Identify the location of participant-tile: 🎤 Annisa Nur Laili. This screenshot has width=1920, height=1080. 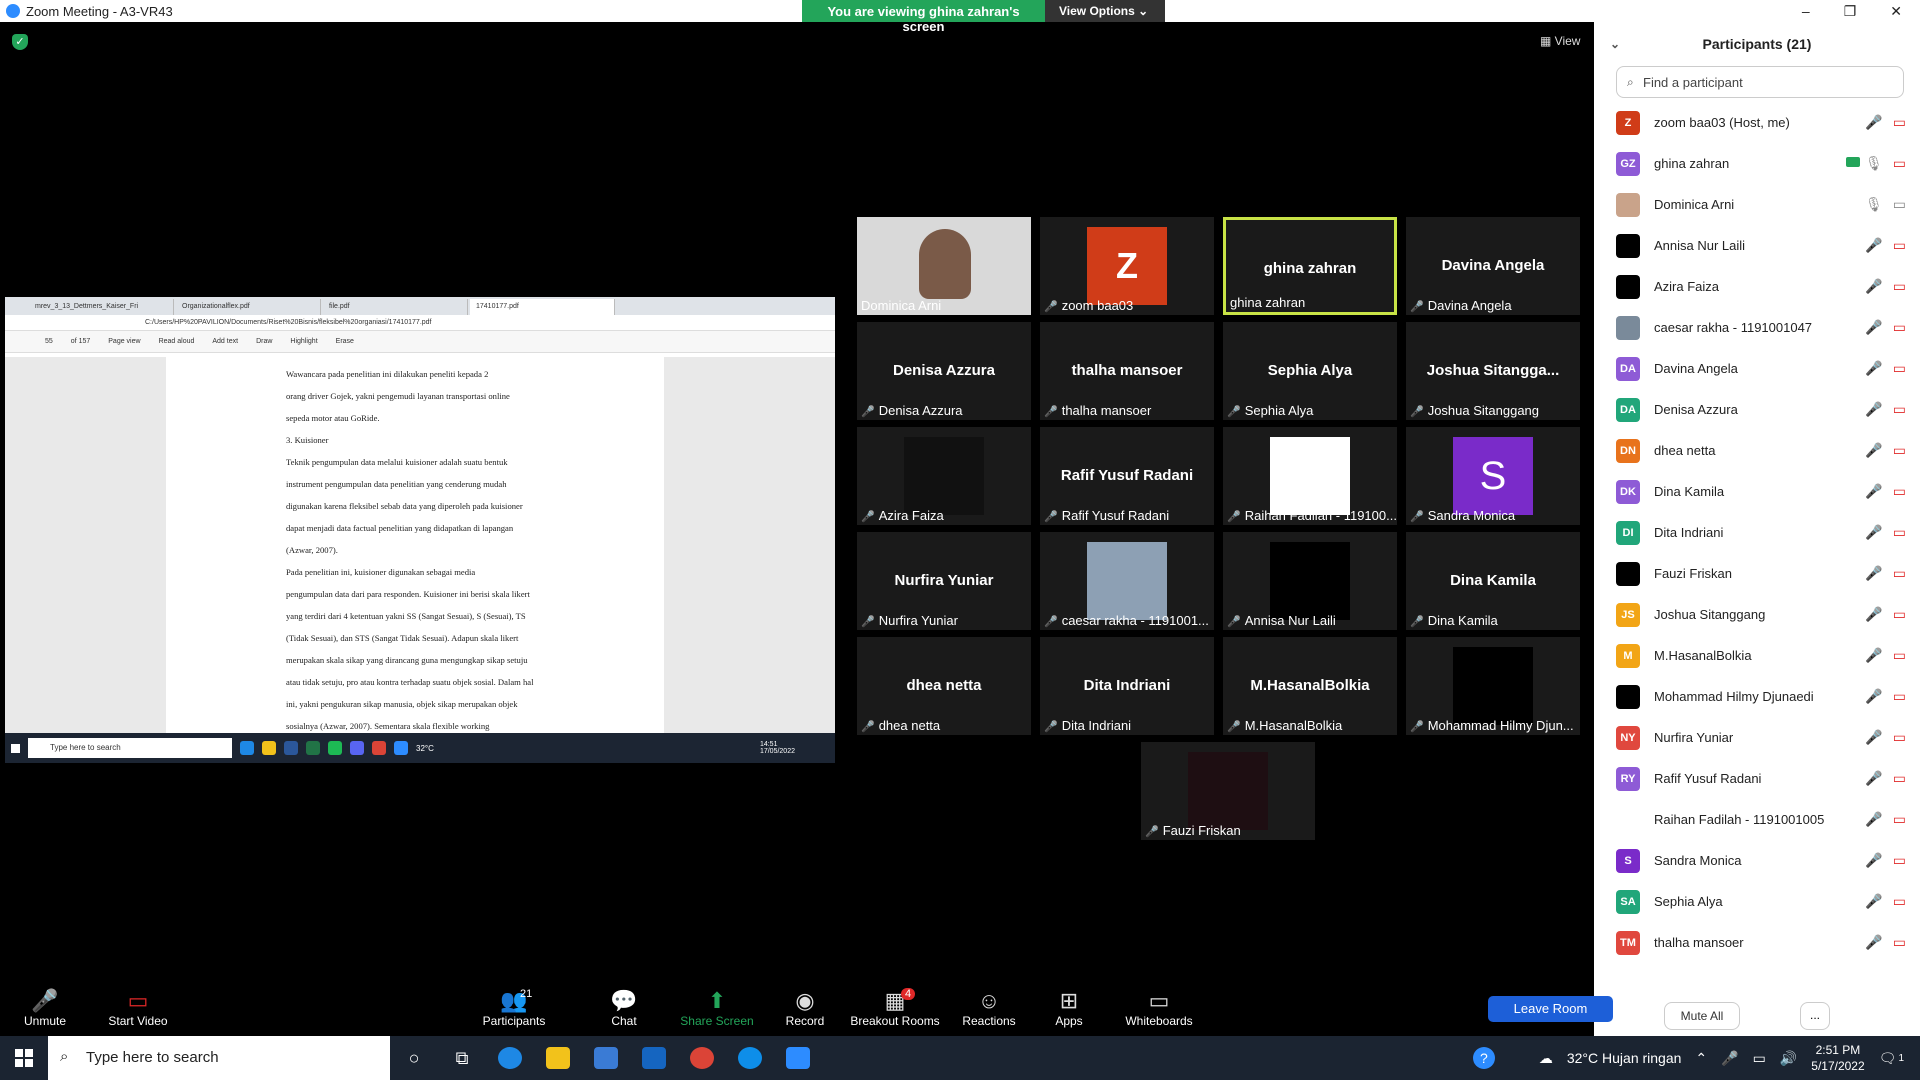
(1310, 581).